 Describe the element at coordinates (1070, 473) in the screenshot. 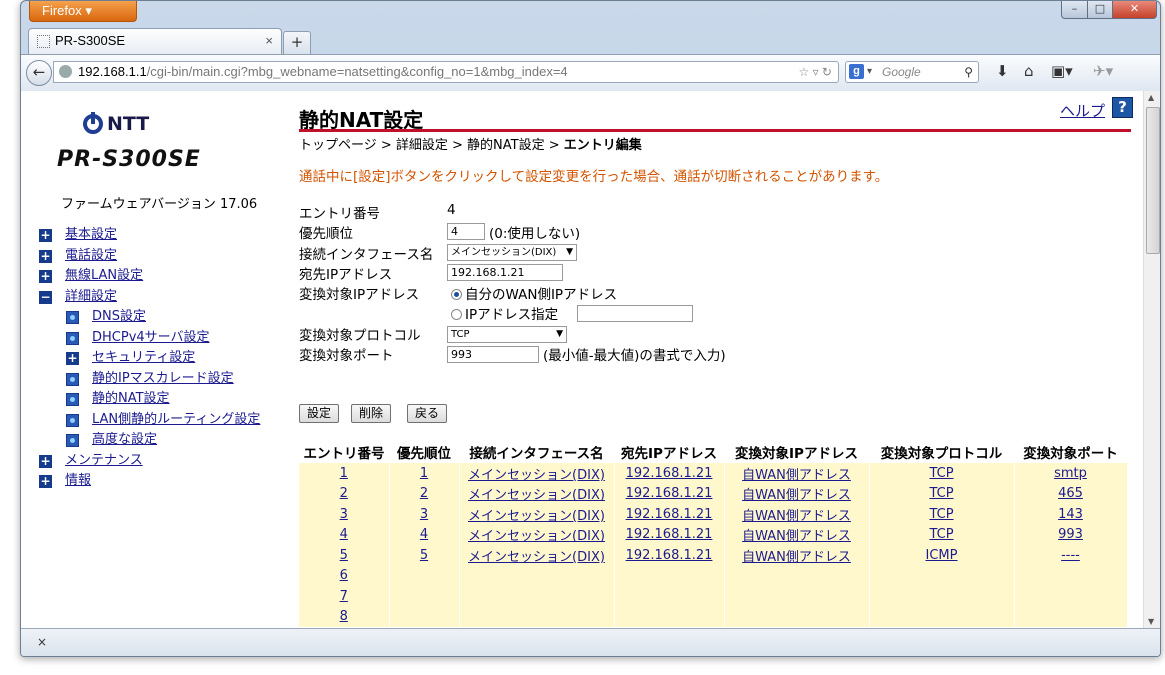

I see `table-cell-link: smtp` at that location.